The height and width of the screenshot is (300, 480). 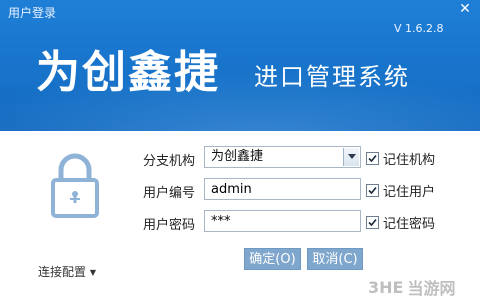 What do you see at coordinates (409, 160) in the screenshot?
I see `remember-branch-label: 记住机构` at bounding box center [409, 160].